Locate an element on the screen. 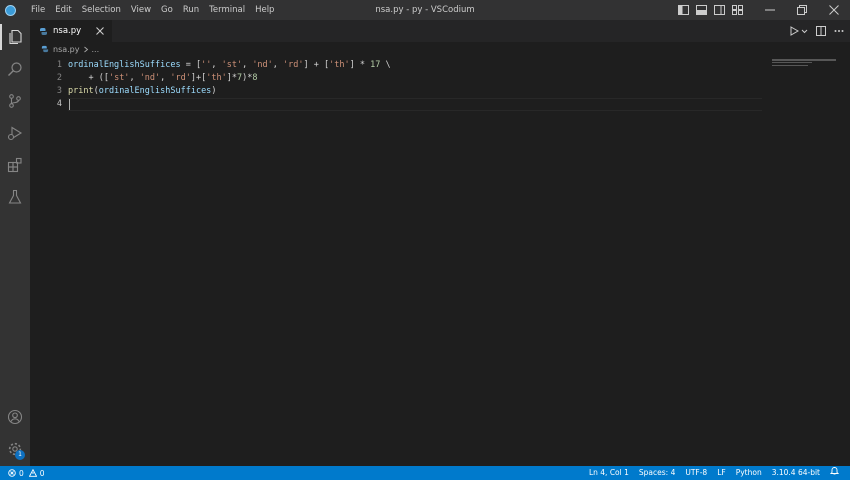 The image size is (850, 480). menu-terminal: Terminal is located at coordinates (227, 10).